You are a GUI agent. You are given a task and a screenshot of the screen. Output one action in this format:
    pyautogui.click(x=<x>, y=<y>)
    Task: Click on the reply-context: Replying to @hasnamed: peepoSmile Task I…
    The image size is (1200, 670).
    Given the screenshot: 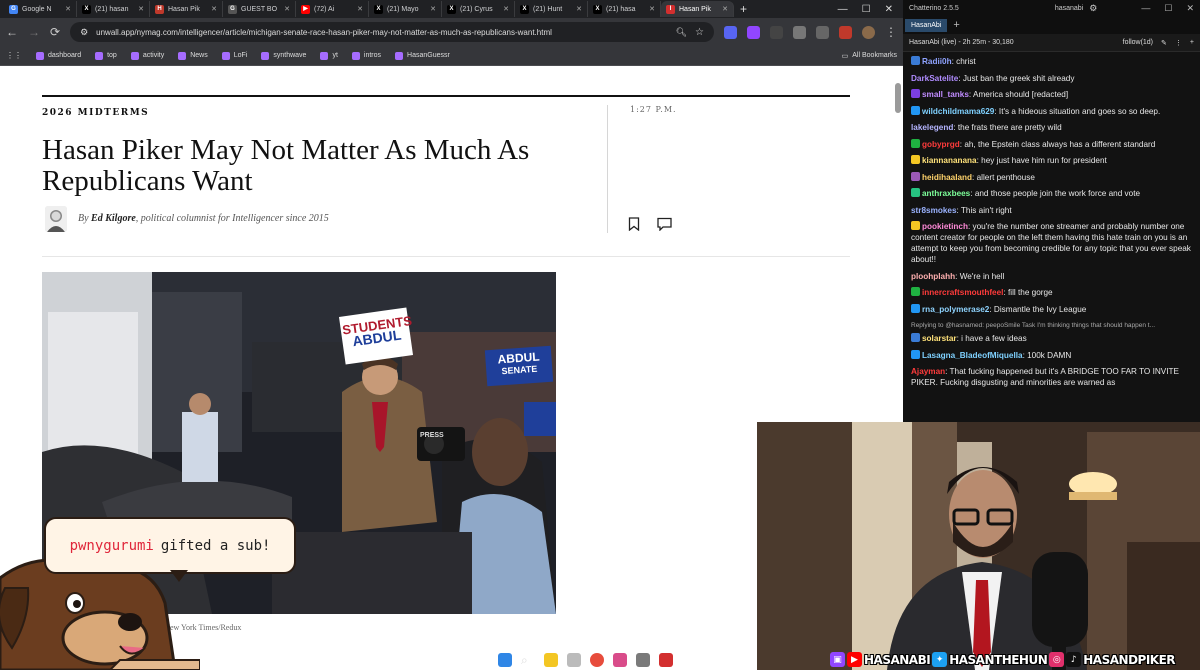 What is the action you would take?
    pyautogui.click(x=1052, y=325)
    